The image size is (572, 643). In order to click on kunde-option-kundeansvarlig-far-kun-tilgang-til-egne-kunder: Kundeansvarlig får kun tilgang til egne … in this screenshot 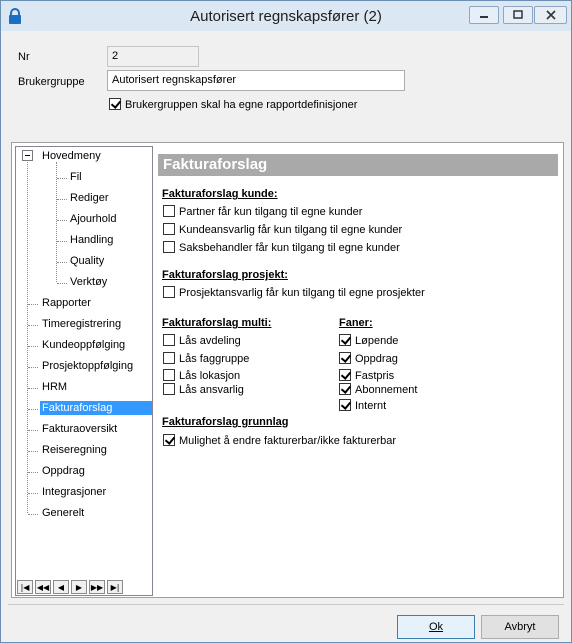, I will do `click(282, 229)`.